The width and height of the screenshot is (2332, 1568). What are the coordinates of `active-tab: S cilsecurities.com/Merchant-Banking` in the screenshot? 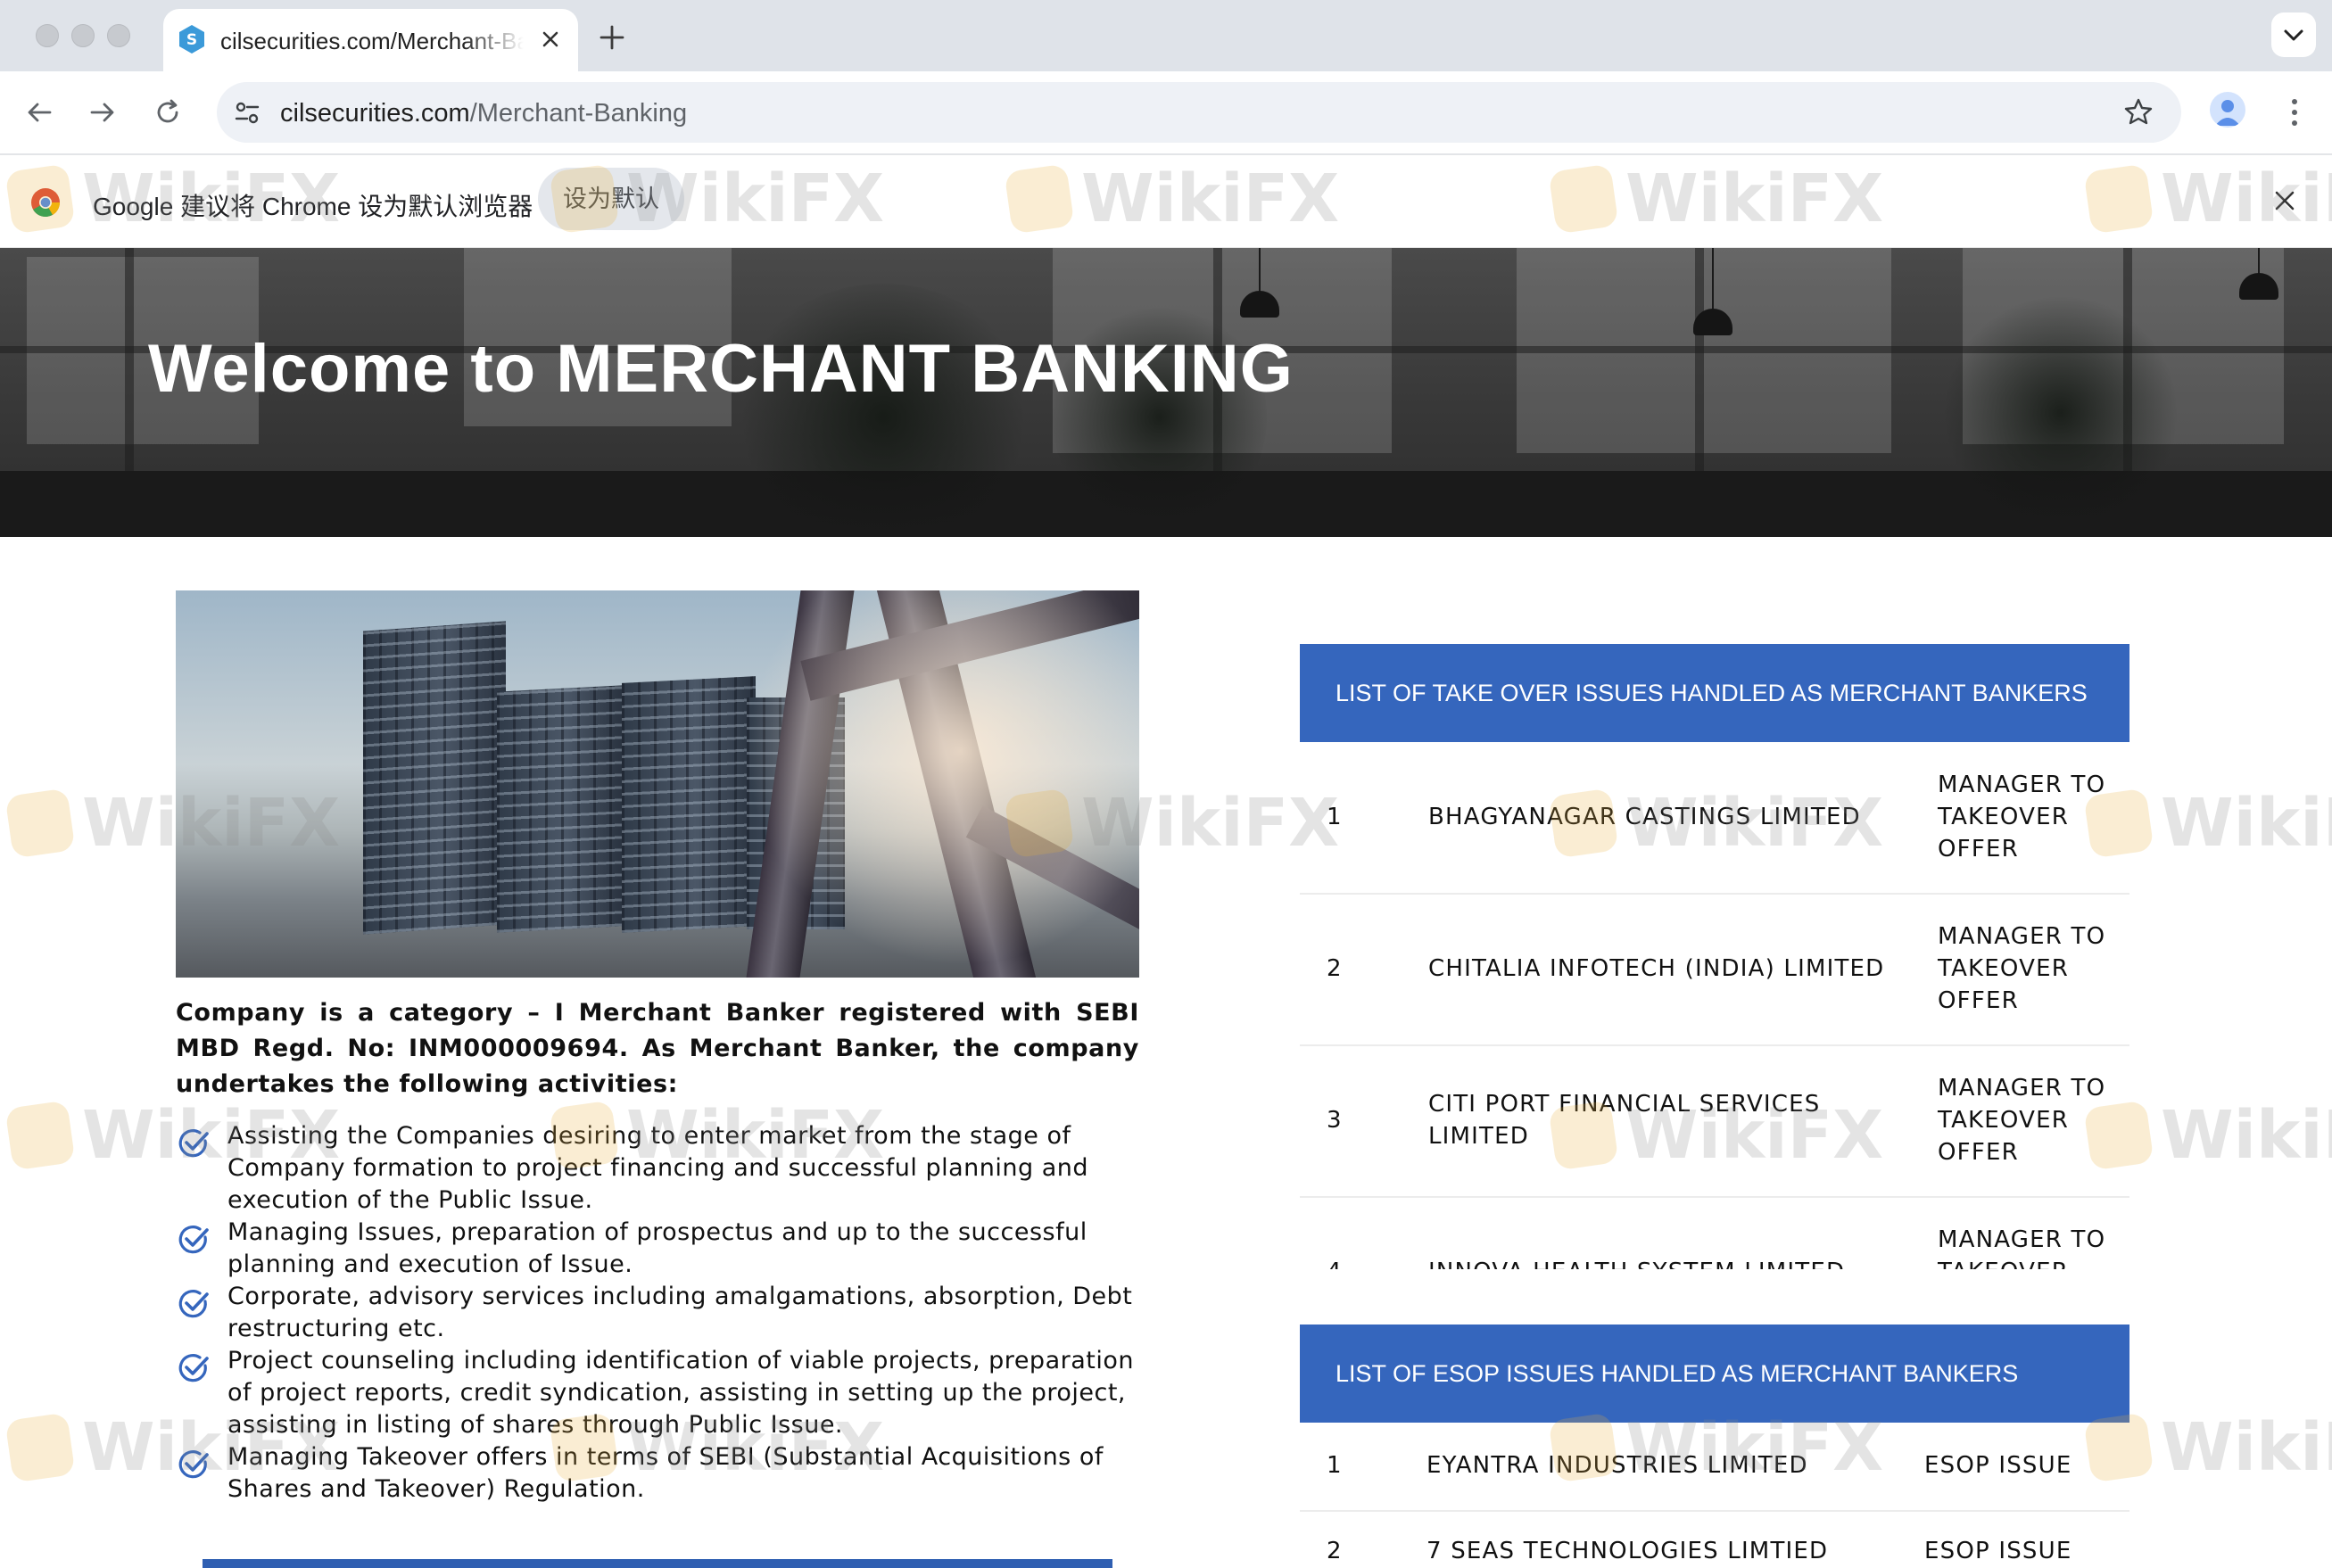 It's located at (370, 40).